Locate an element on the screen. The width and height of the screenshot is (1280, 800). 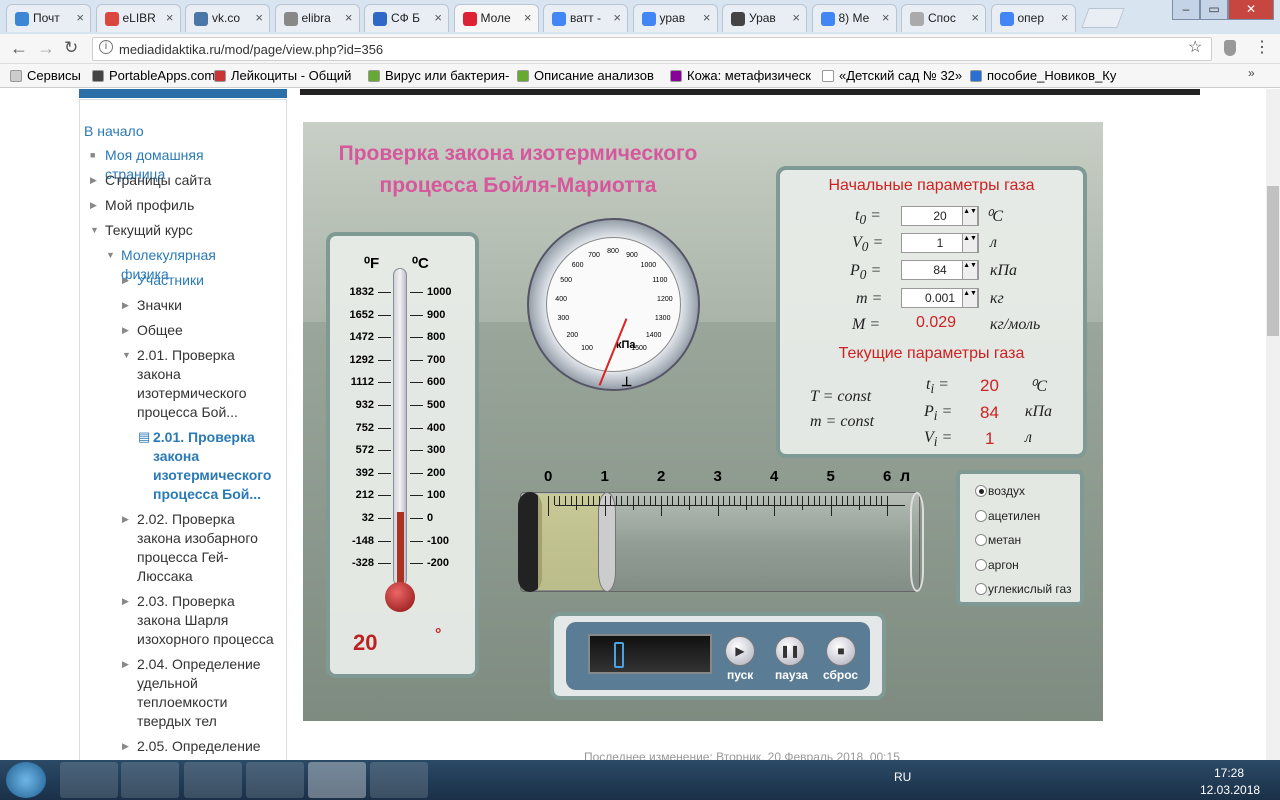
maximize-button: ▭ is located at coordinates (1214, 10).